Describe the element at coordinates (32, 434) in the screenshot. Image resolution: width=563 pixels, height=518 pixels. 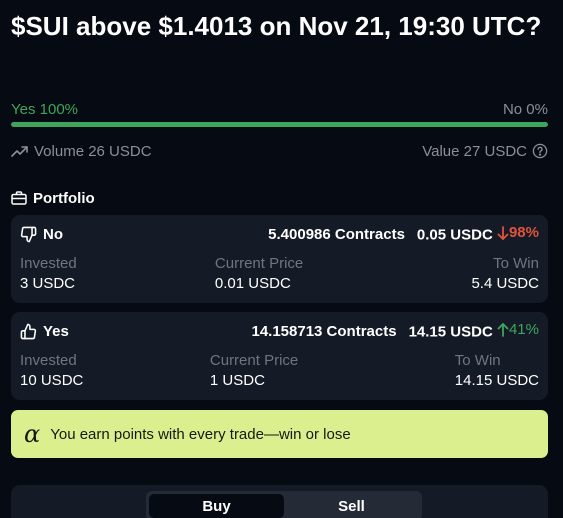
I see `alpha-icon: α` at that location.